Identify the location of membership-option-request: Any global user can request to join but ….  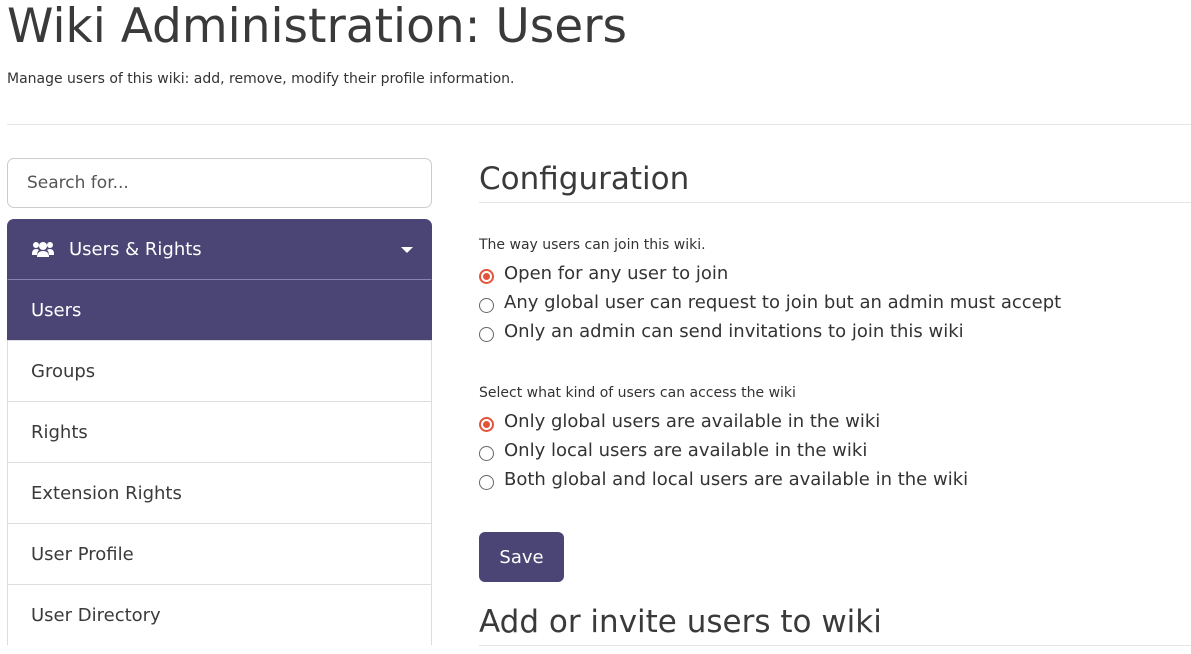
(770, 302).